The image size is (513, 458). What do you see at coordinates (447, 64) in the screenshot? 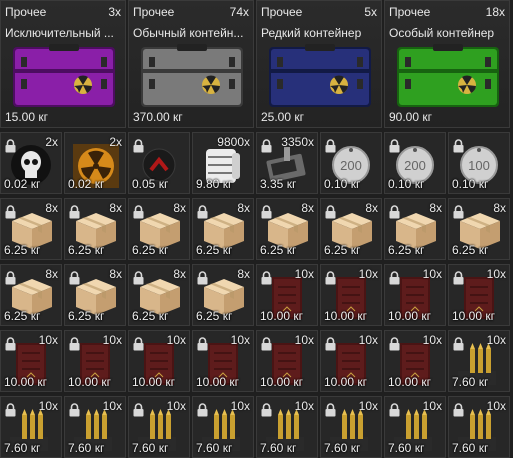
I see `container-slot: Прочее 18x Особый контейнер 90.00 кг` at bounding box center [447, 64].